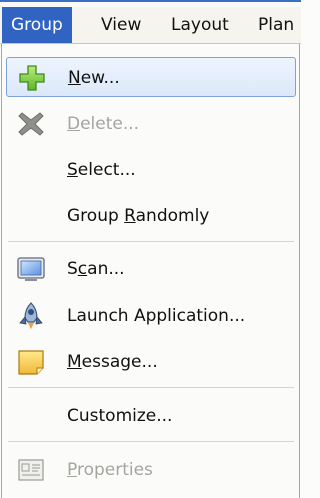 Image resolution: width=320 pixels, height=498 pixels. I want to click on mnemonic: R, so click(130, 216).